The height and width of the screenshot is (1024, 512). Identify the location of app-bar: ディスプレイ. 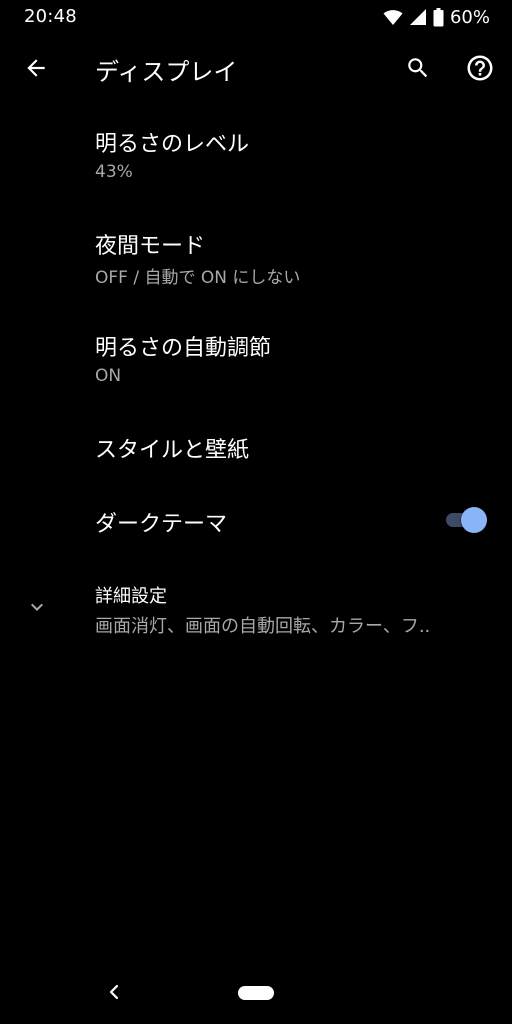
(256, 68).